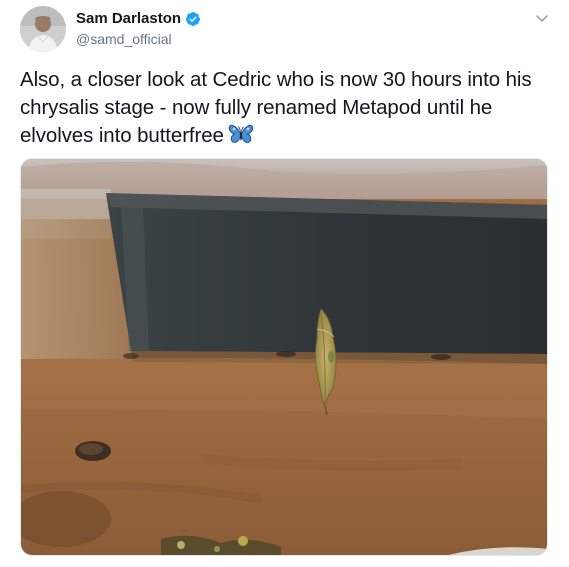 This screenshot has height=567, width=569. I want to click on author-name-row: Sam Darlaston, so click(138, 18).